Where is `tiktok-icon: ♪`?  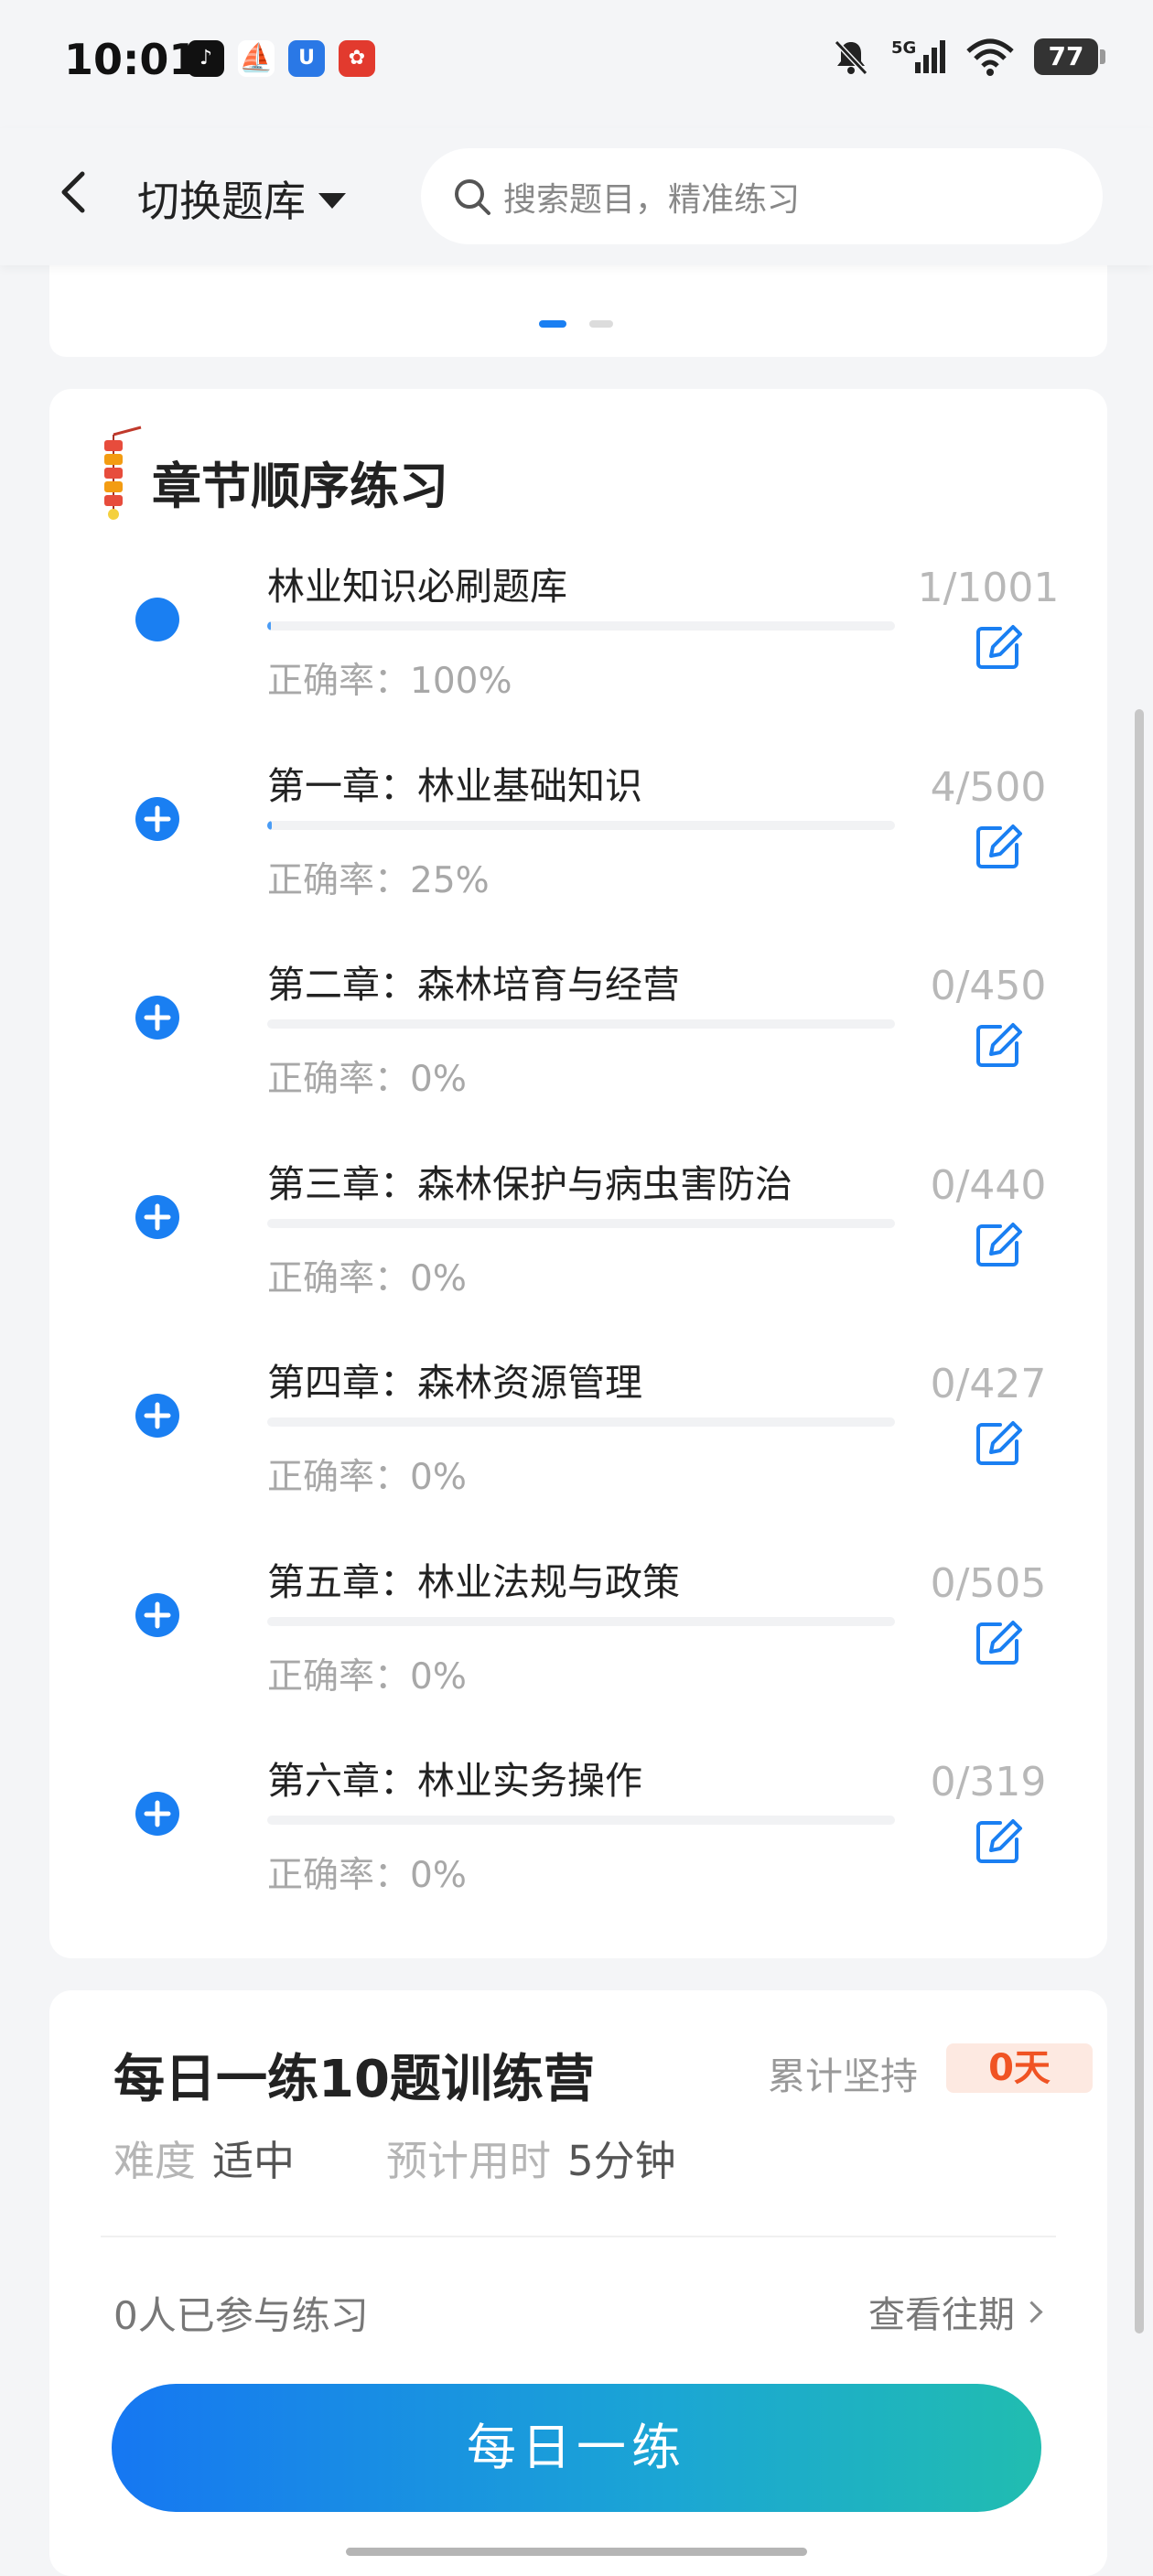
tiktok-icon: ♪ is located at coordinates (206, 58).